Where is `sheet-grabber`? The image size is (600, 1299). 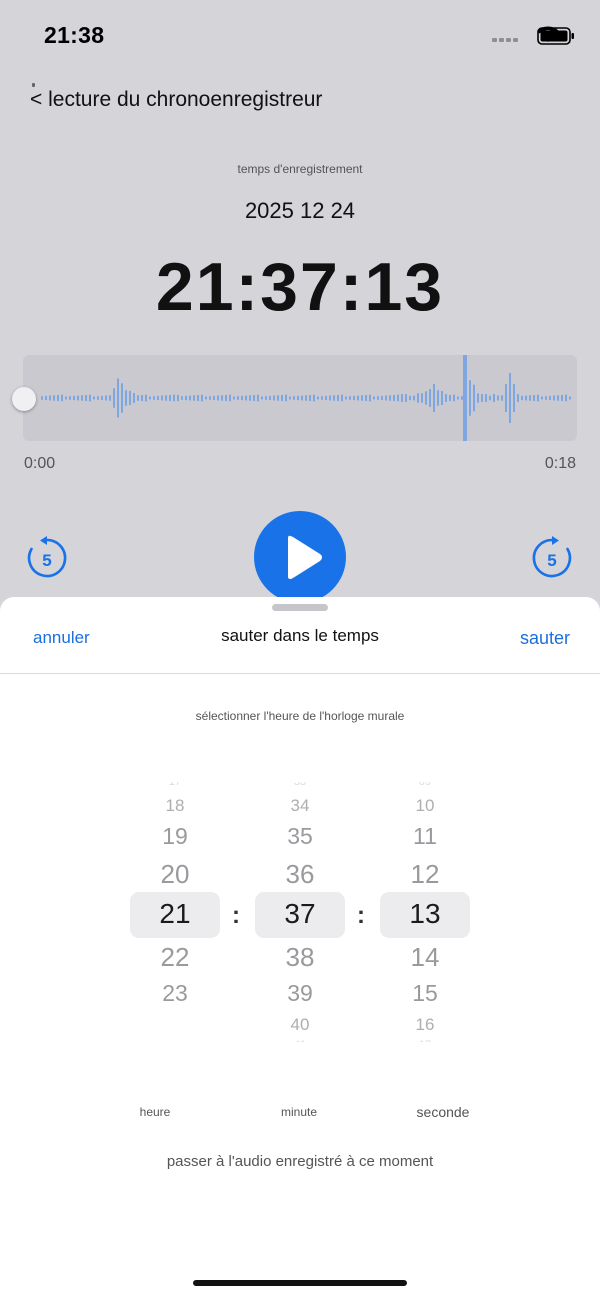
sheet-grabber is located at coordinates (300, 607).